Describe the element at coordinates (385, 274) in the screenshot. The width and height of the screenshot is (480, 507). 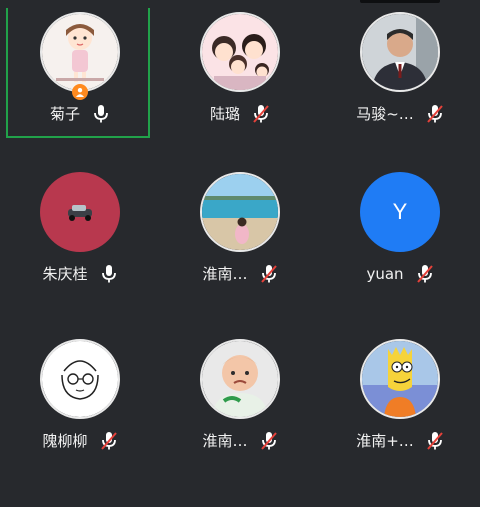
I see `participant-name: yuan` at that location.